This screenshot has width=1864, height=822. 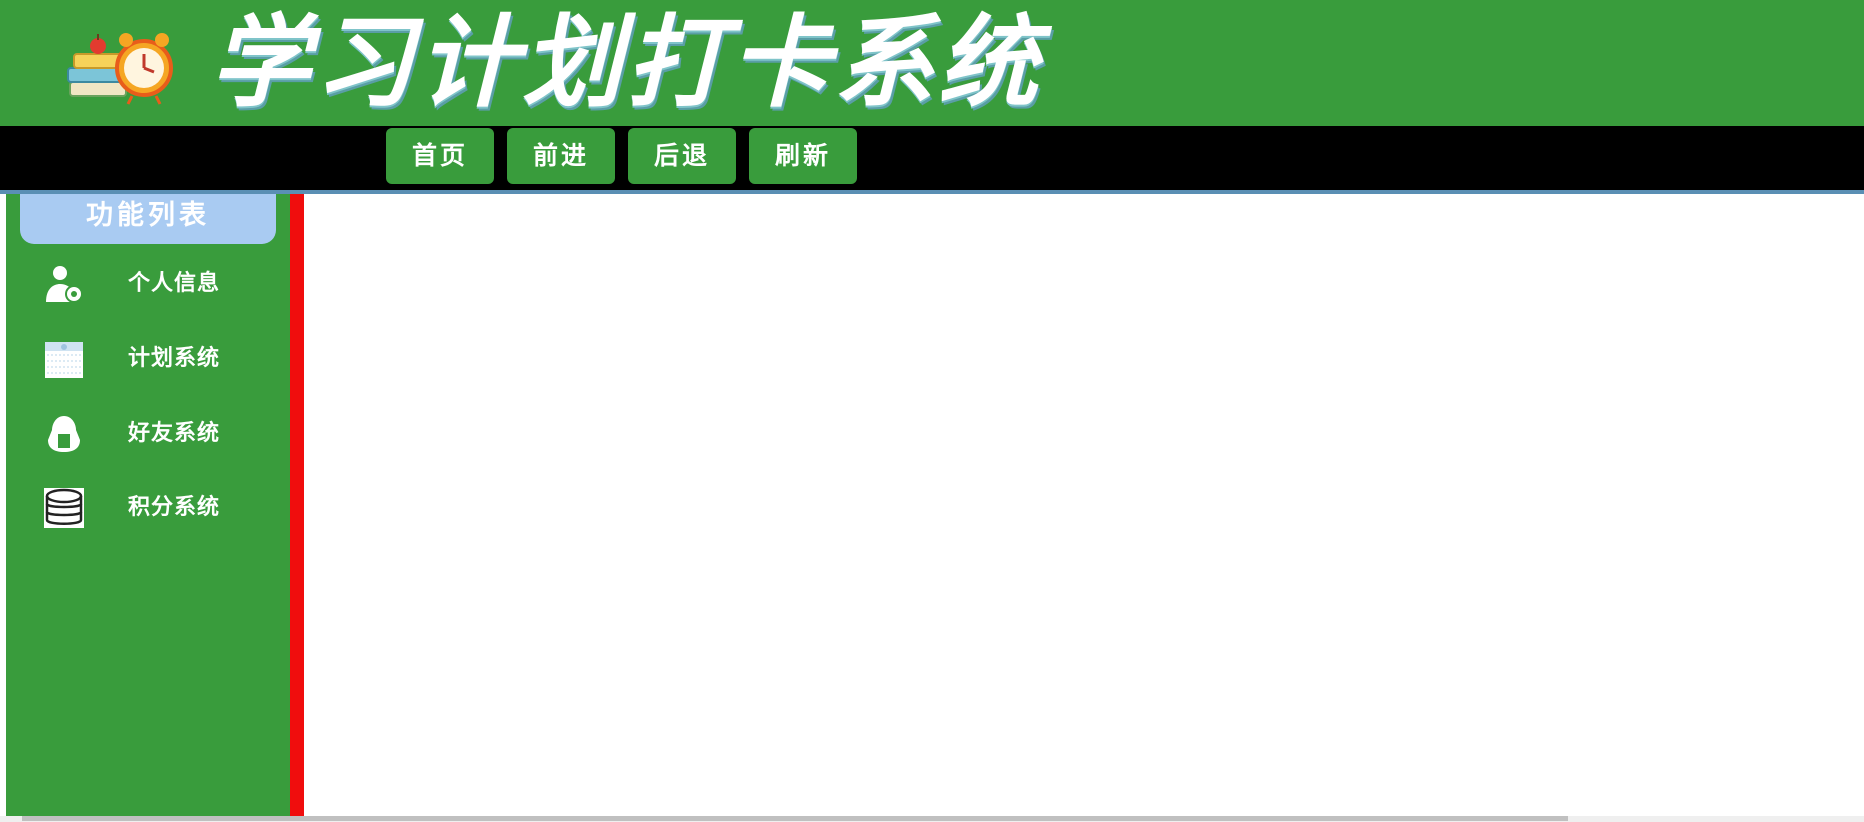 What do you see at coordinates (626, 62) in the screenshot?
I see `app-title: 学习计划打卡系统` at bounding box center [626, 62].